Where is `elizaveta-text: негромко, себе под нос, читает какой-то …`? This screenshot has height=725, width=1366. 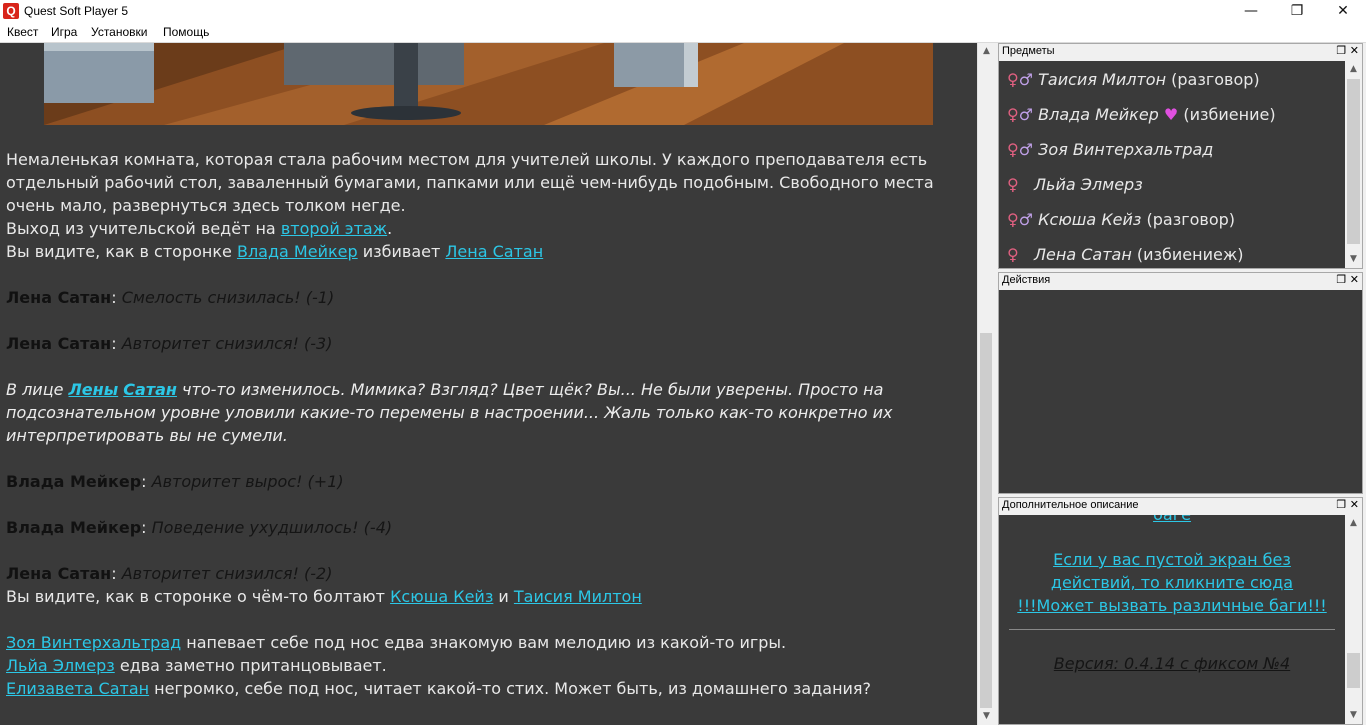 elizaveta-text: негромко, себе под нос, читает какой-то … is located at coordinates (510, 688).